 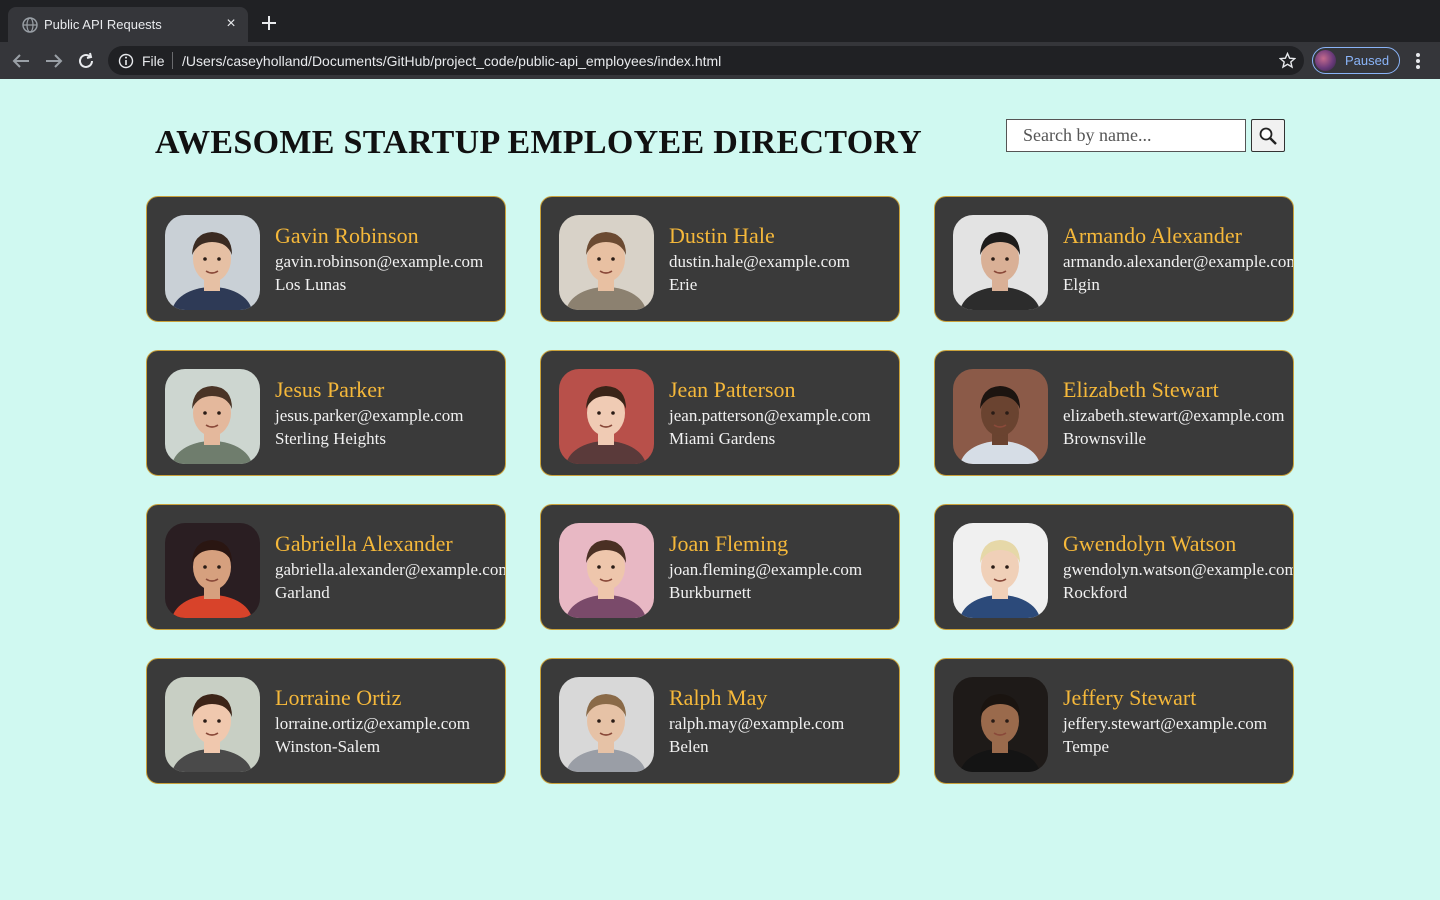 I want to click on employee-card: Dustin Hale dustin.hale@example.com Erie, so click(x=720, y=259).